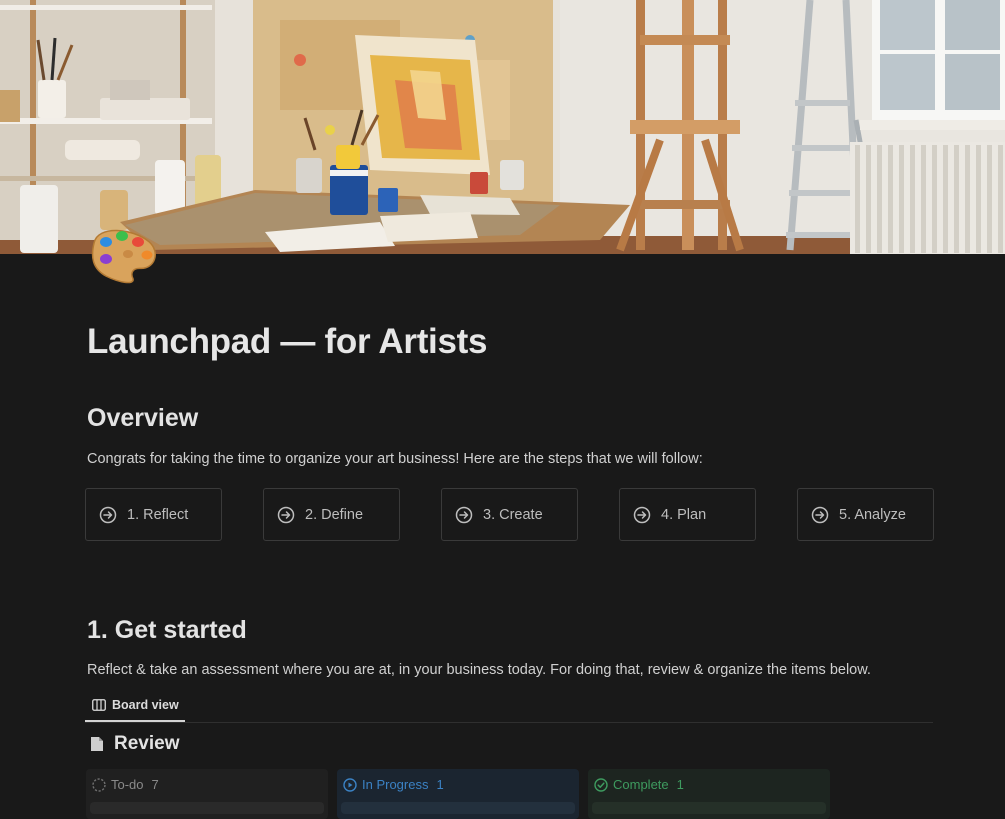  I want to click on database-title-label: Review, so click(147, 743).